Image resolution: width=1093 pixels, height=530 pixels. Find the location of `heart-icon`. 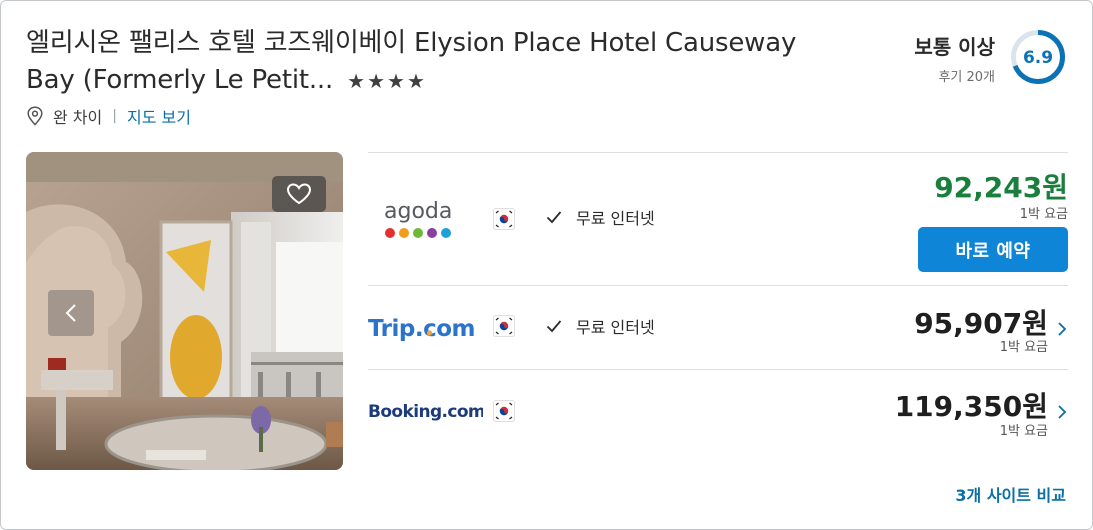

heart-icon is located at coordinates (299, 194).